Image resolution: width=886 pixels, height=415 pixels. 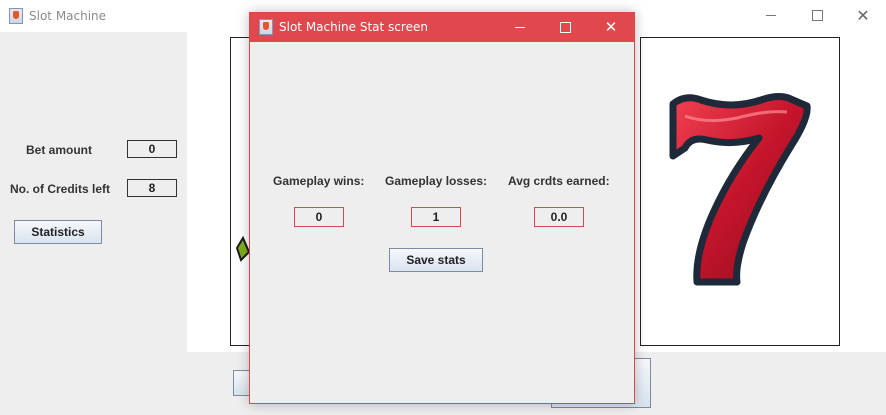 I want to click on close-button: ✕, so click(x=863, y=16).